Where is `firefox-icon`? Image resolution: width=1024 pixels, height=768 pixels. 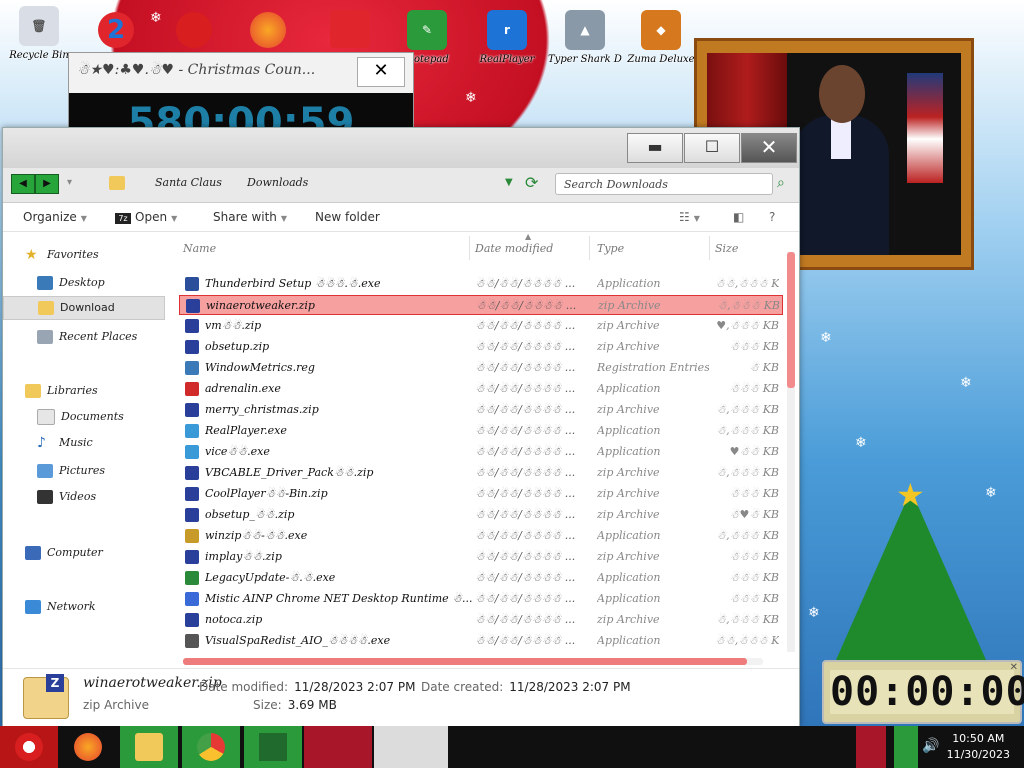
firefox-icon is located at coordinates (88, 747).